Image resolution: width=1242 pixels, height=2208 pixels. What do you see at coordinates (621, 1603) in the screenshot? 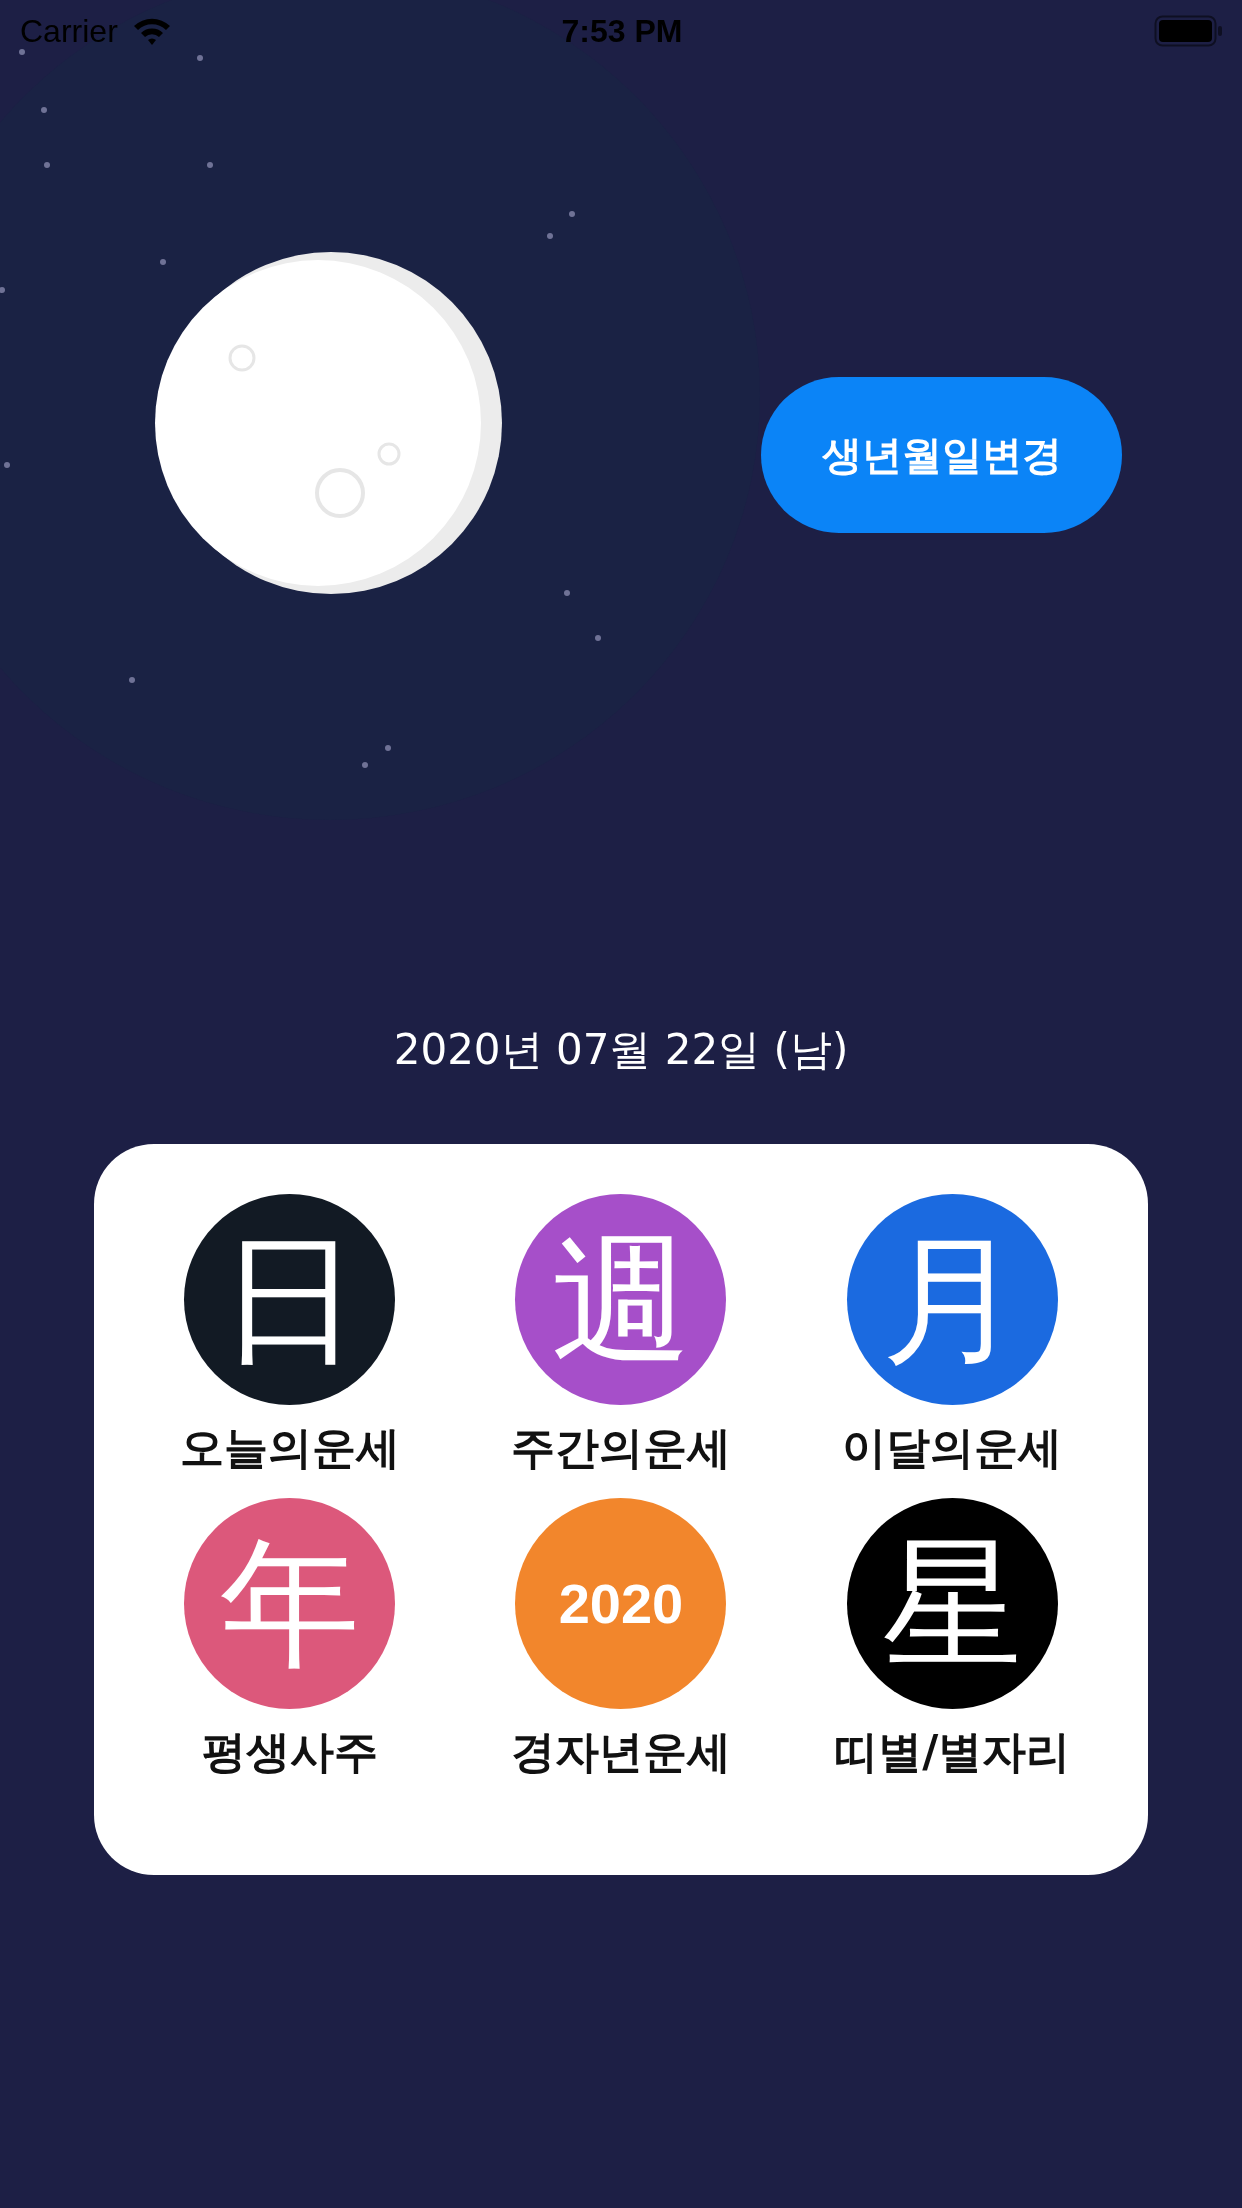
I see `year-glyph: 2020` at bounding box center [621, 1603].